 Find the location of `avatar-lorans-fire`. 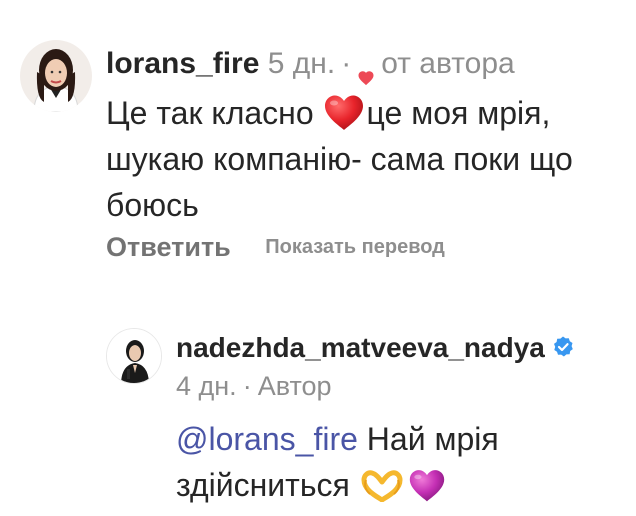

avatar-lorans-fire is located at coordinates (56, 76).